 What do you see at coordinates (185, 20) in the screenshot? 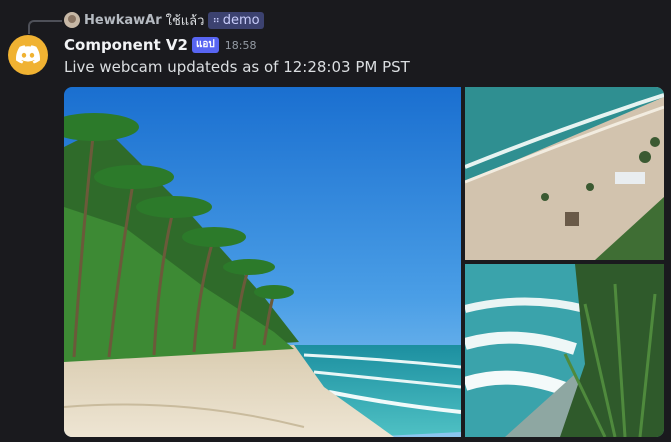
I see `reply-text: ใช้แล้ว` at bounding box center [185, 20].